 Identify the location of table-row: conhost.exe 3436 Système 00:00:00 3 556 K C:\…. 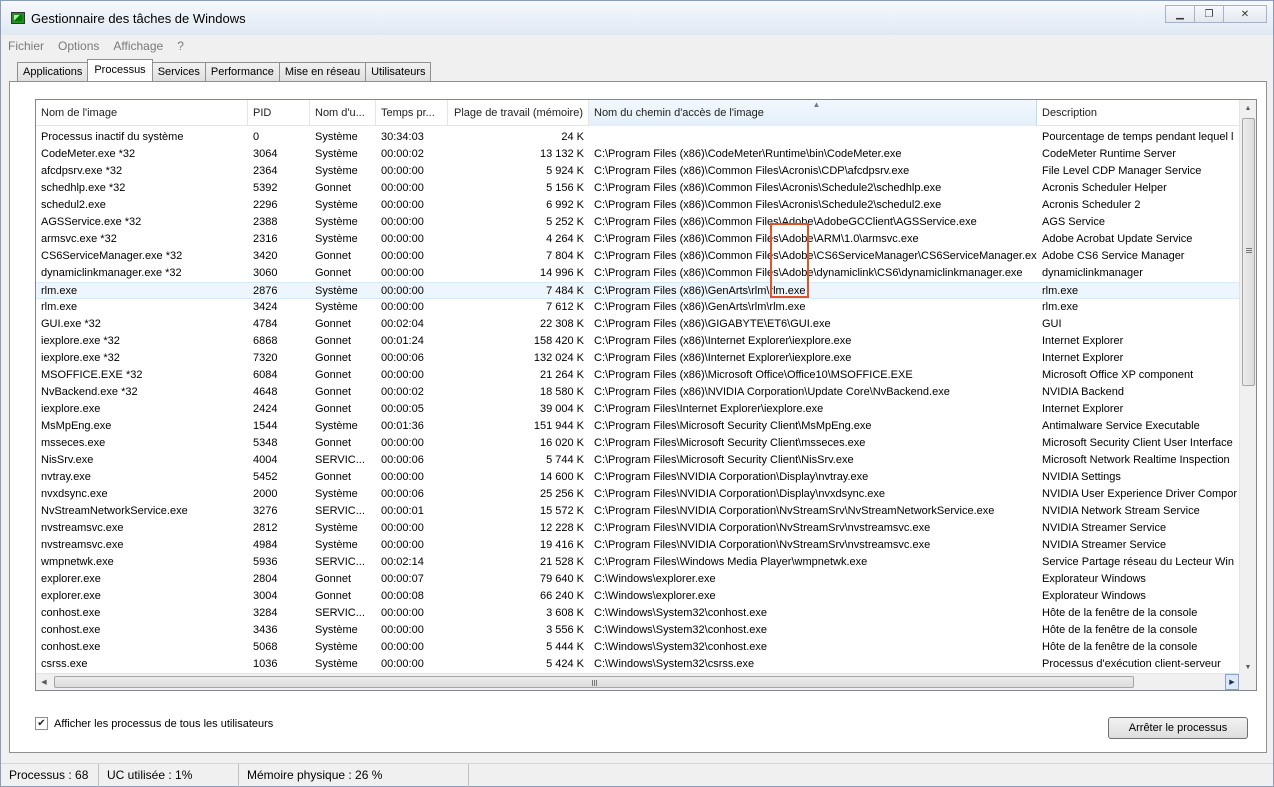
(638, 630).